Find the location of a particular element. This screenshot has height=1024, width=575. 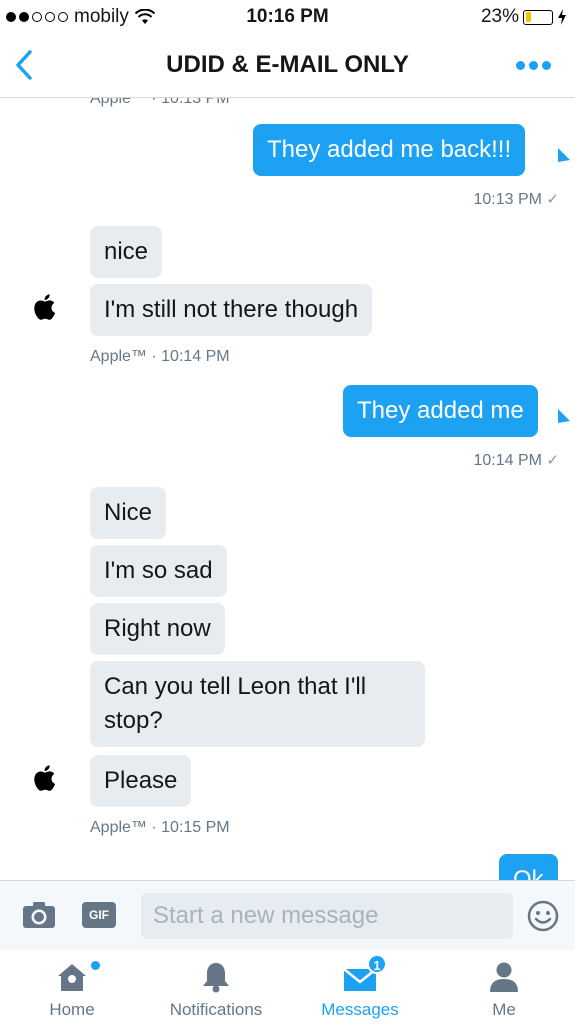

unread-badge: 1 is located at coordinates (377, 964).